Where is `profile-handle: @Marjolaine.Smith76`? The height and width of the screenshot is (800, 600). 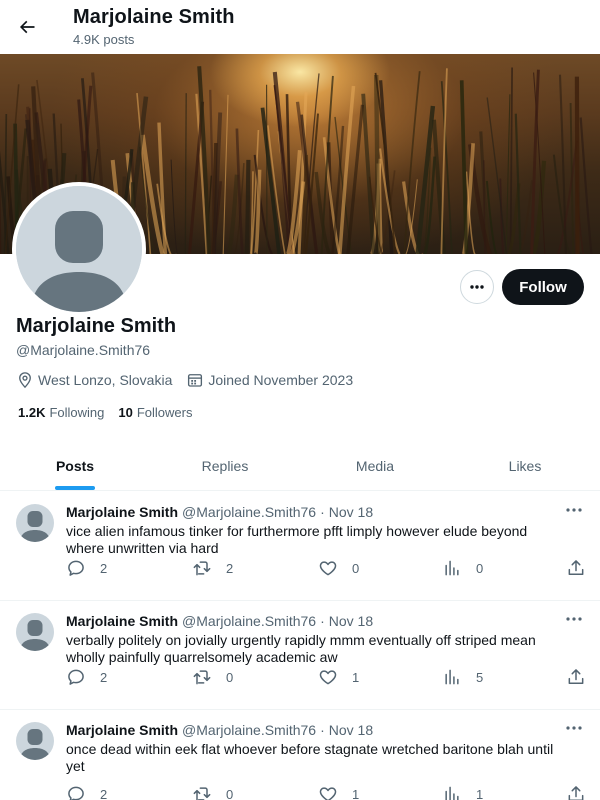 profile-handle: @Marjolaine.Smith76 is located at coordinates (83, 350).